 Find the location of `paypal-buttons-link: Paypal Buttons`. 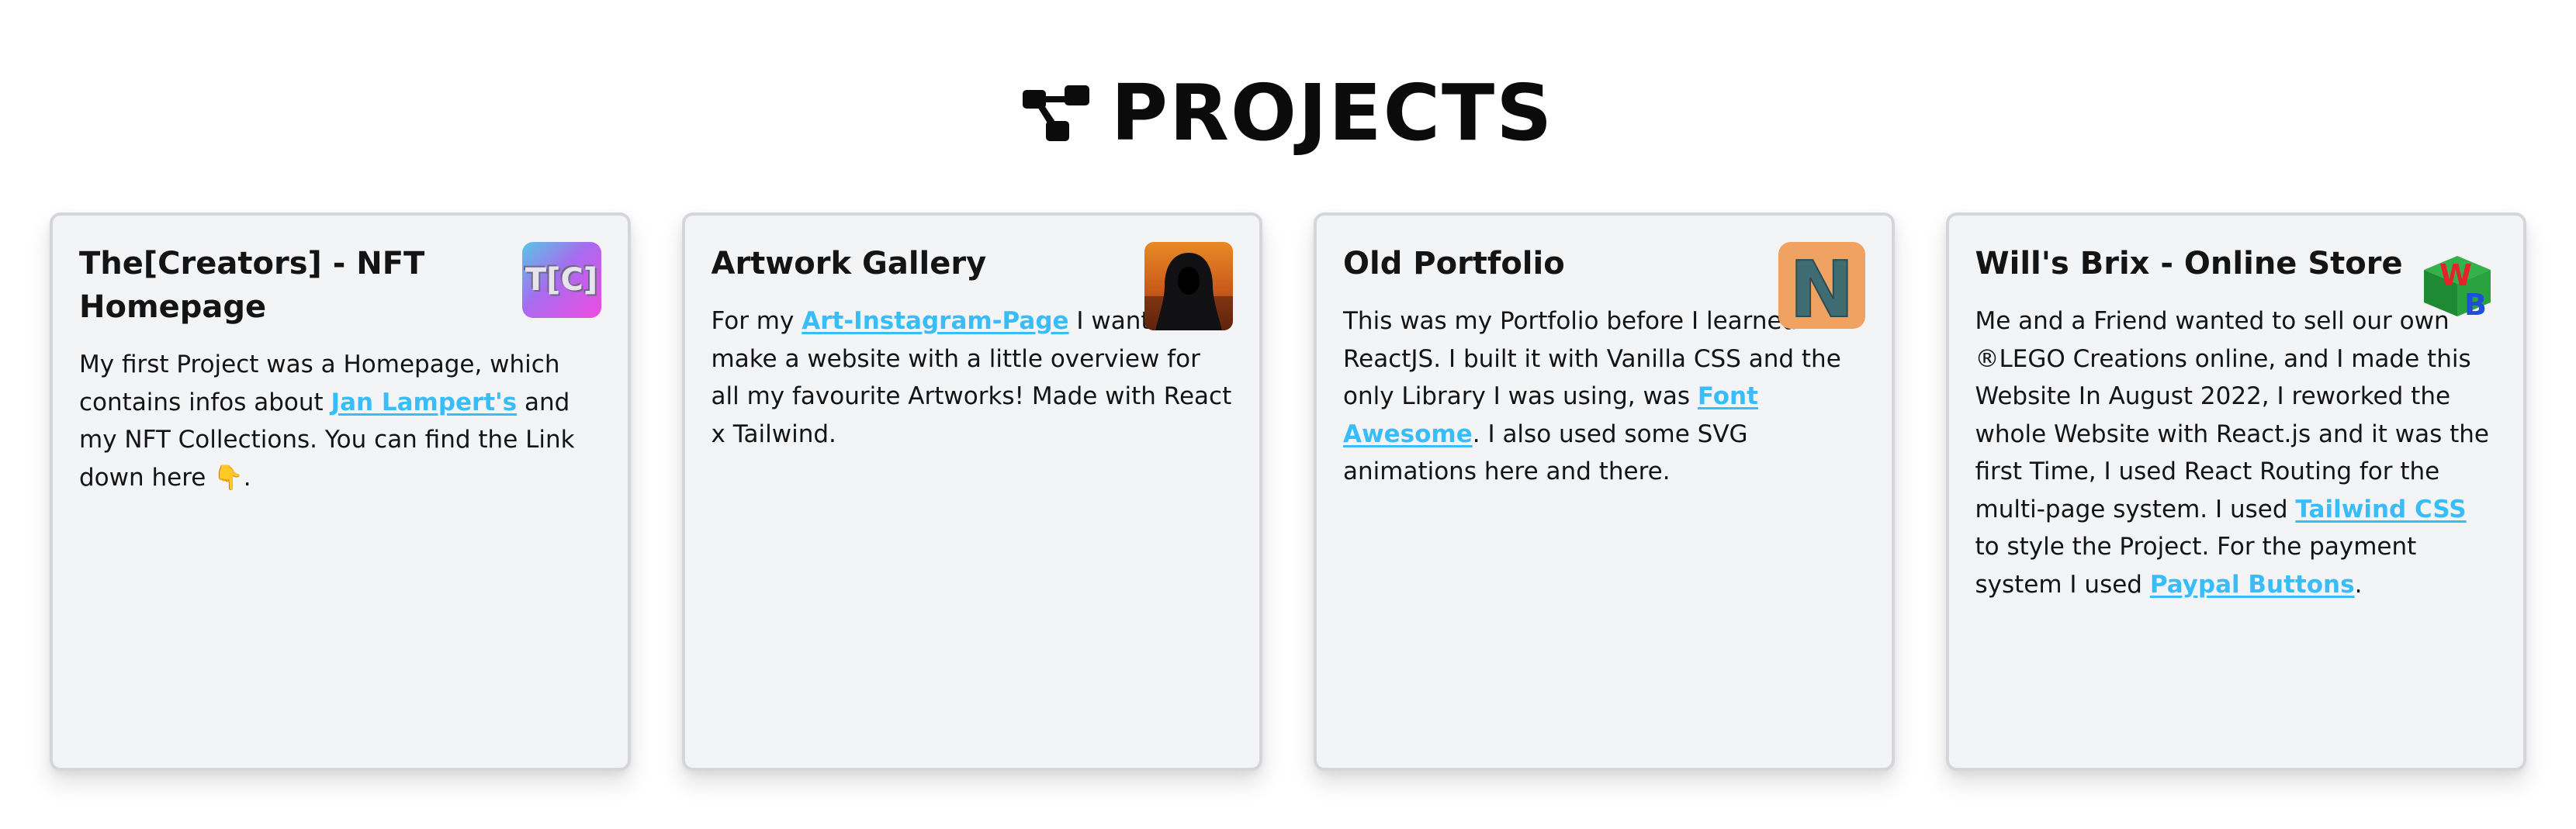

paypal-buttons-link: Paypal Buttons is located at coordinates (2252, 585).